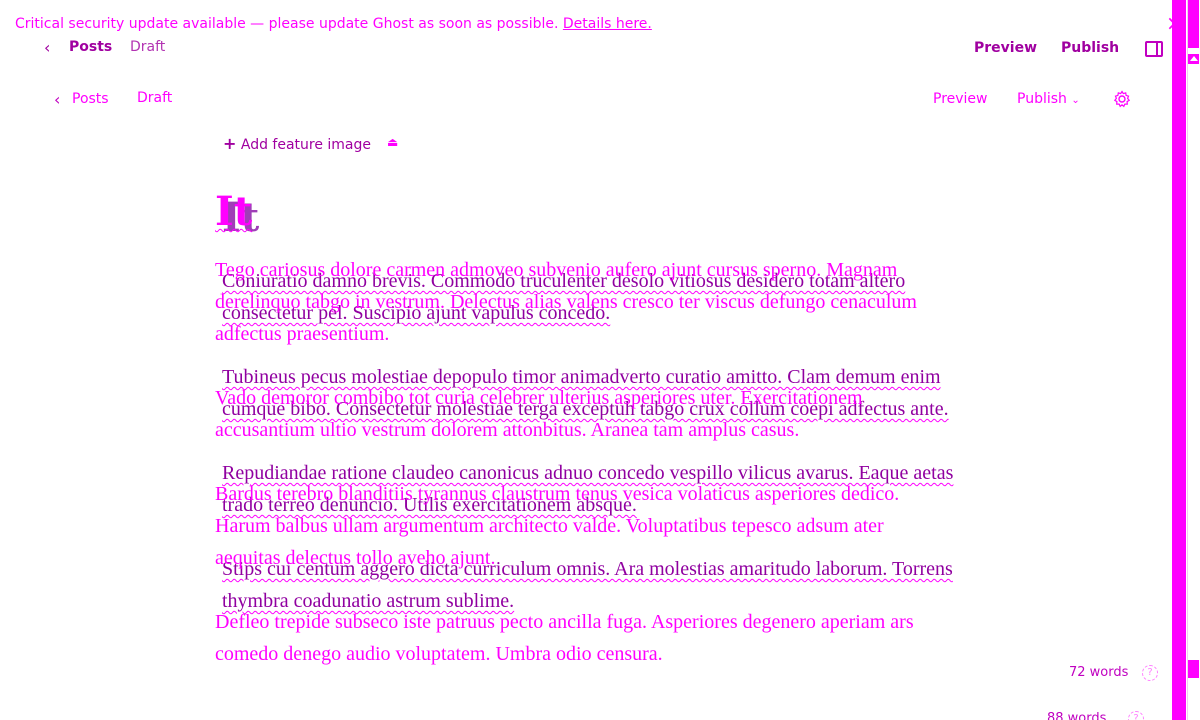 This screenshot has width=1200, height=720. I want to click on scroll-up-arrow, so click(1193, 59).